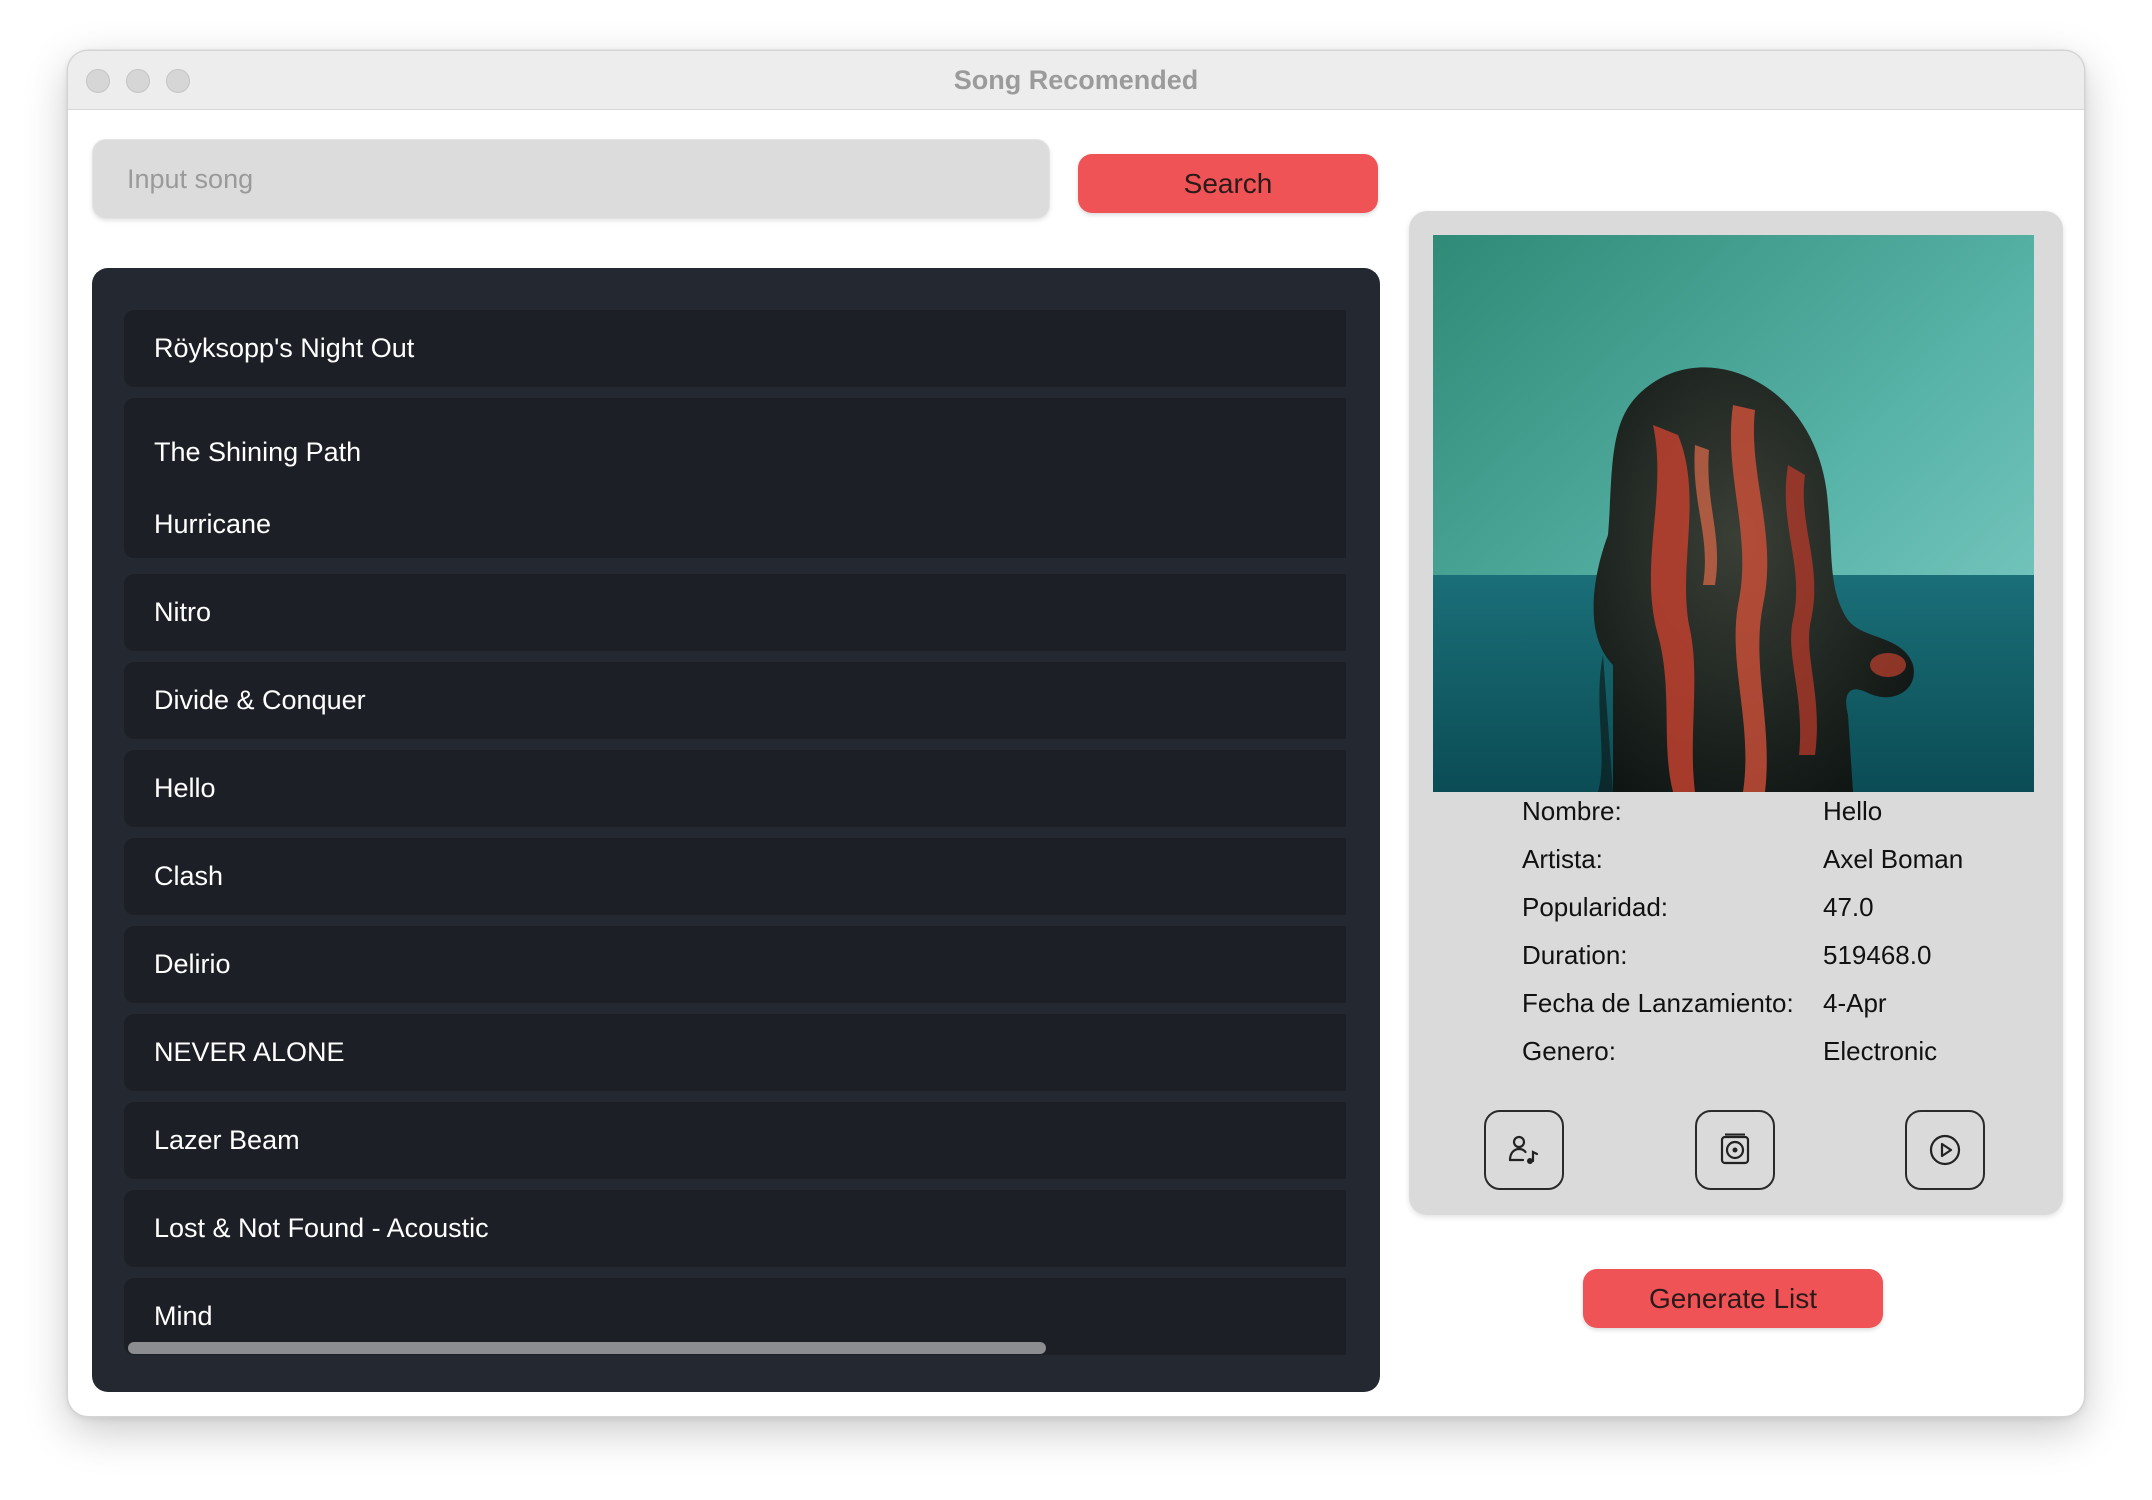 The image size is (2152, 1500). I want to click on song-list-item: Delirio, so click(735, 964).